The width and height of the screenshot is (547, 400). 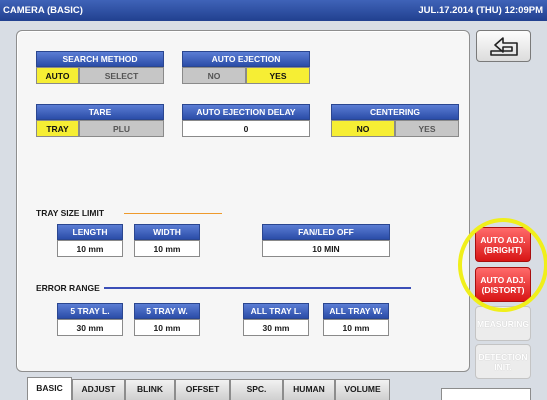 I want to click on fan-led-off-value: 10 MIN, so click(x=326, y=248).